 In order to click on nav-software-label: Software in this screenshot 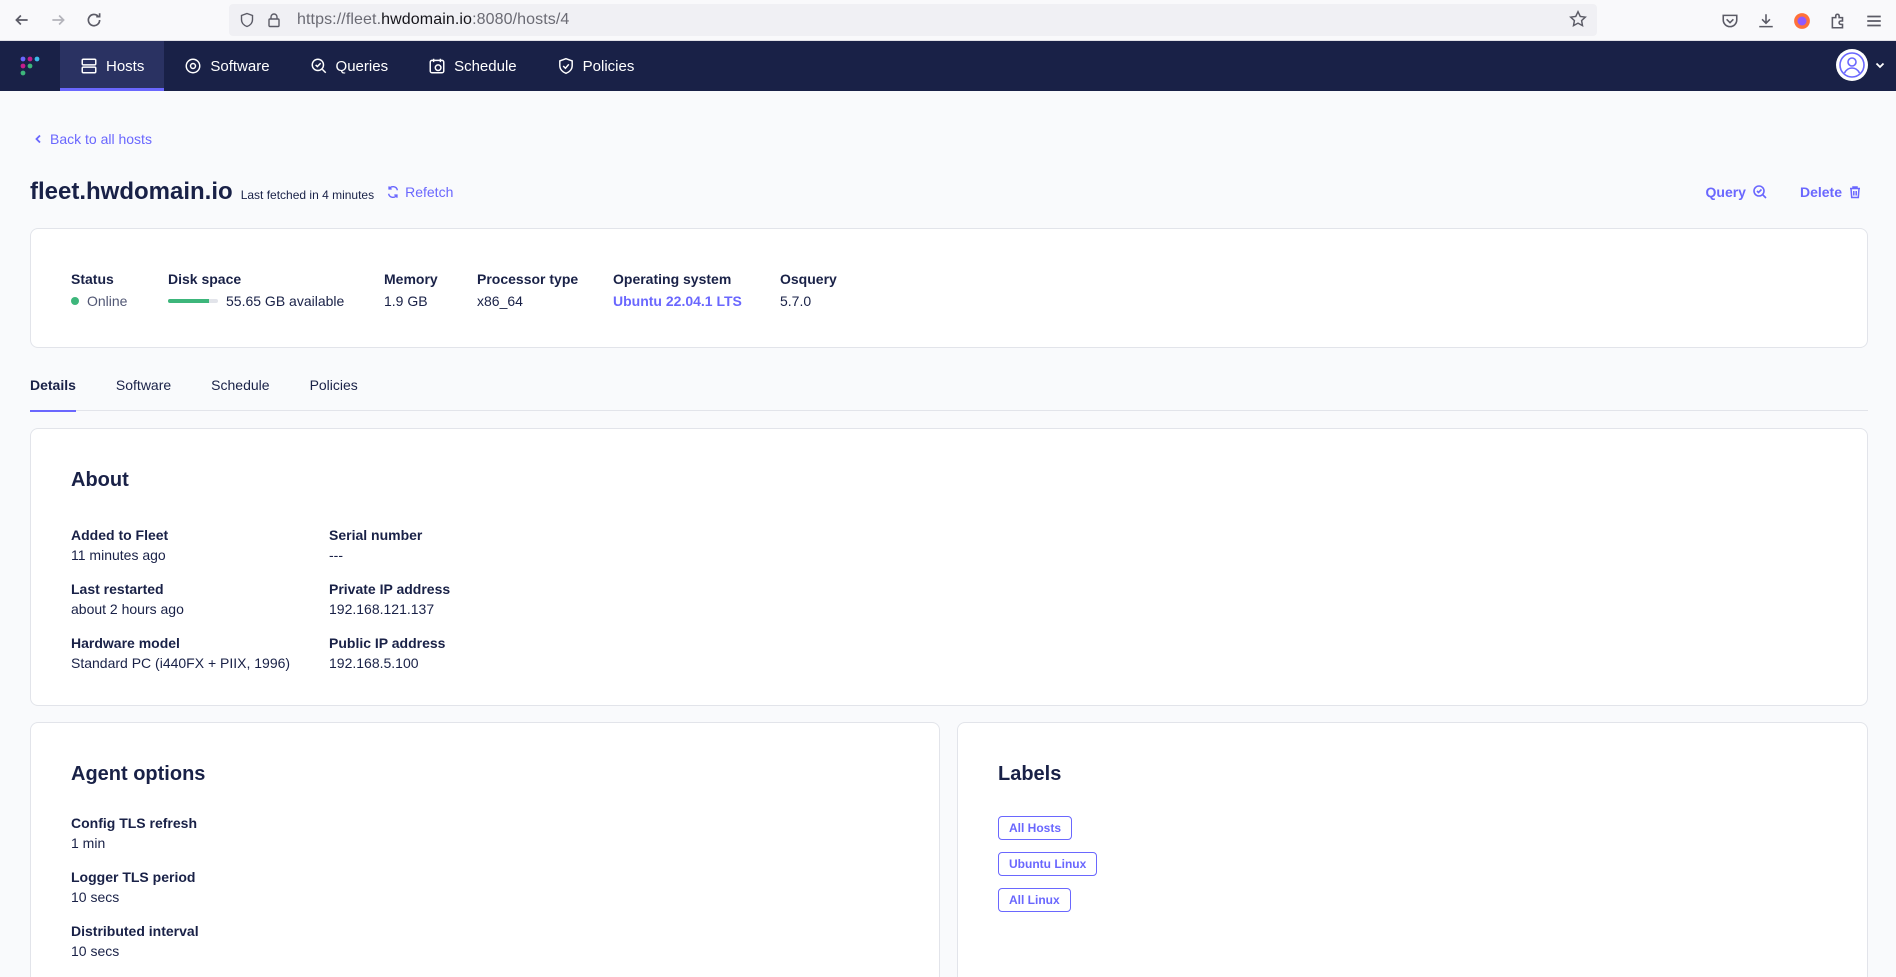, I will do `click(240, 66)`.